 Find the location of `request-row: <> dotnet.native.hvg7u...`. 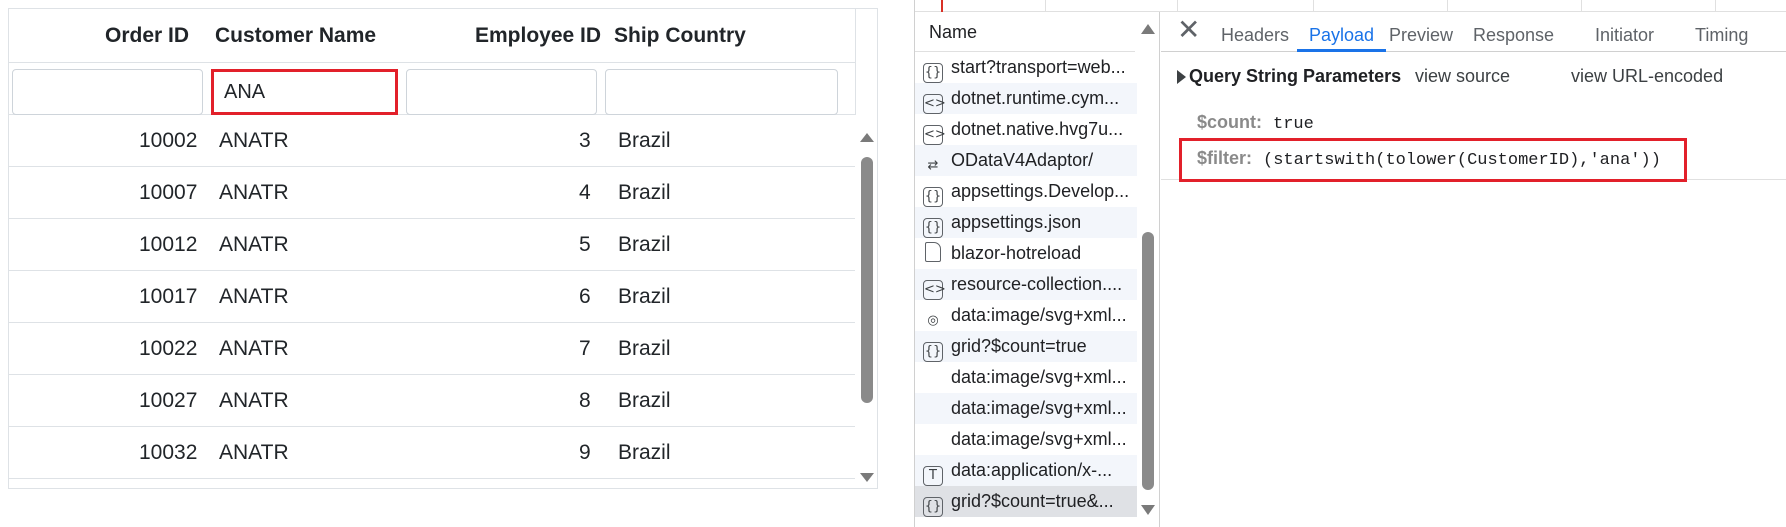

request-row: <> dotnet.native.hvg7u... is located at coordinates (1026, 129).